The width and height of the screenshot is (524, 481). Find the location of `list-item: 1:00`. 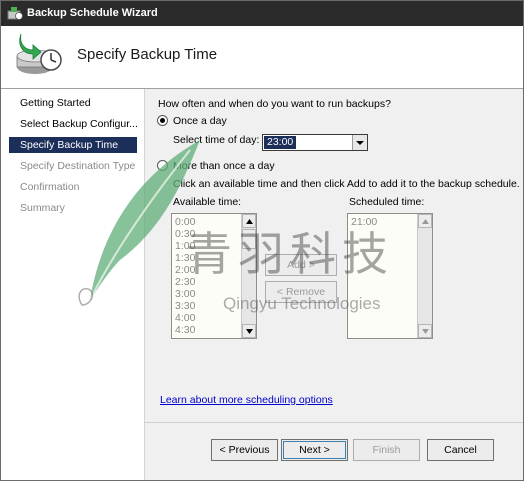

list-item: 1:00 is located at coordinates (185, 246).